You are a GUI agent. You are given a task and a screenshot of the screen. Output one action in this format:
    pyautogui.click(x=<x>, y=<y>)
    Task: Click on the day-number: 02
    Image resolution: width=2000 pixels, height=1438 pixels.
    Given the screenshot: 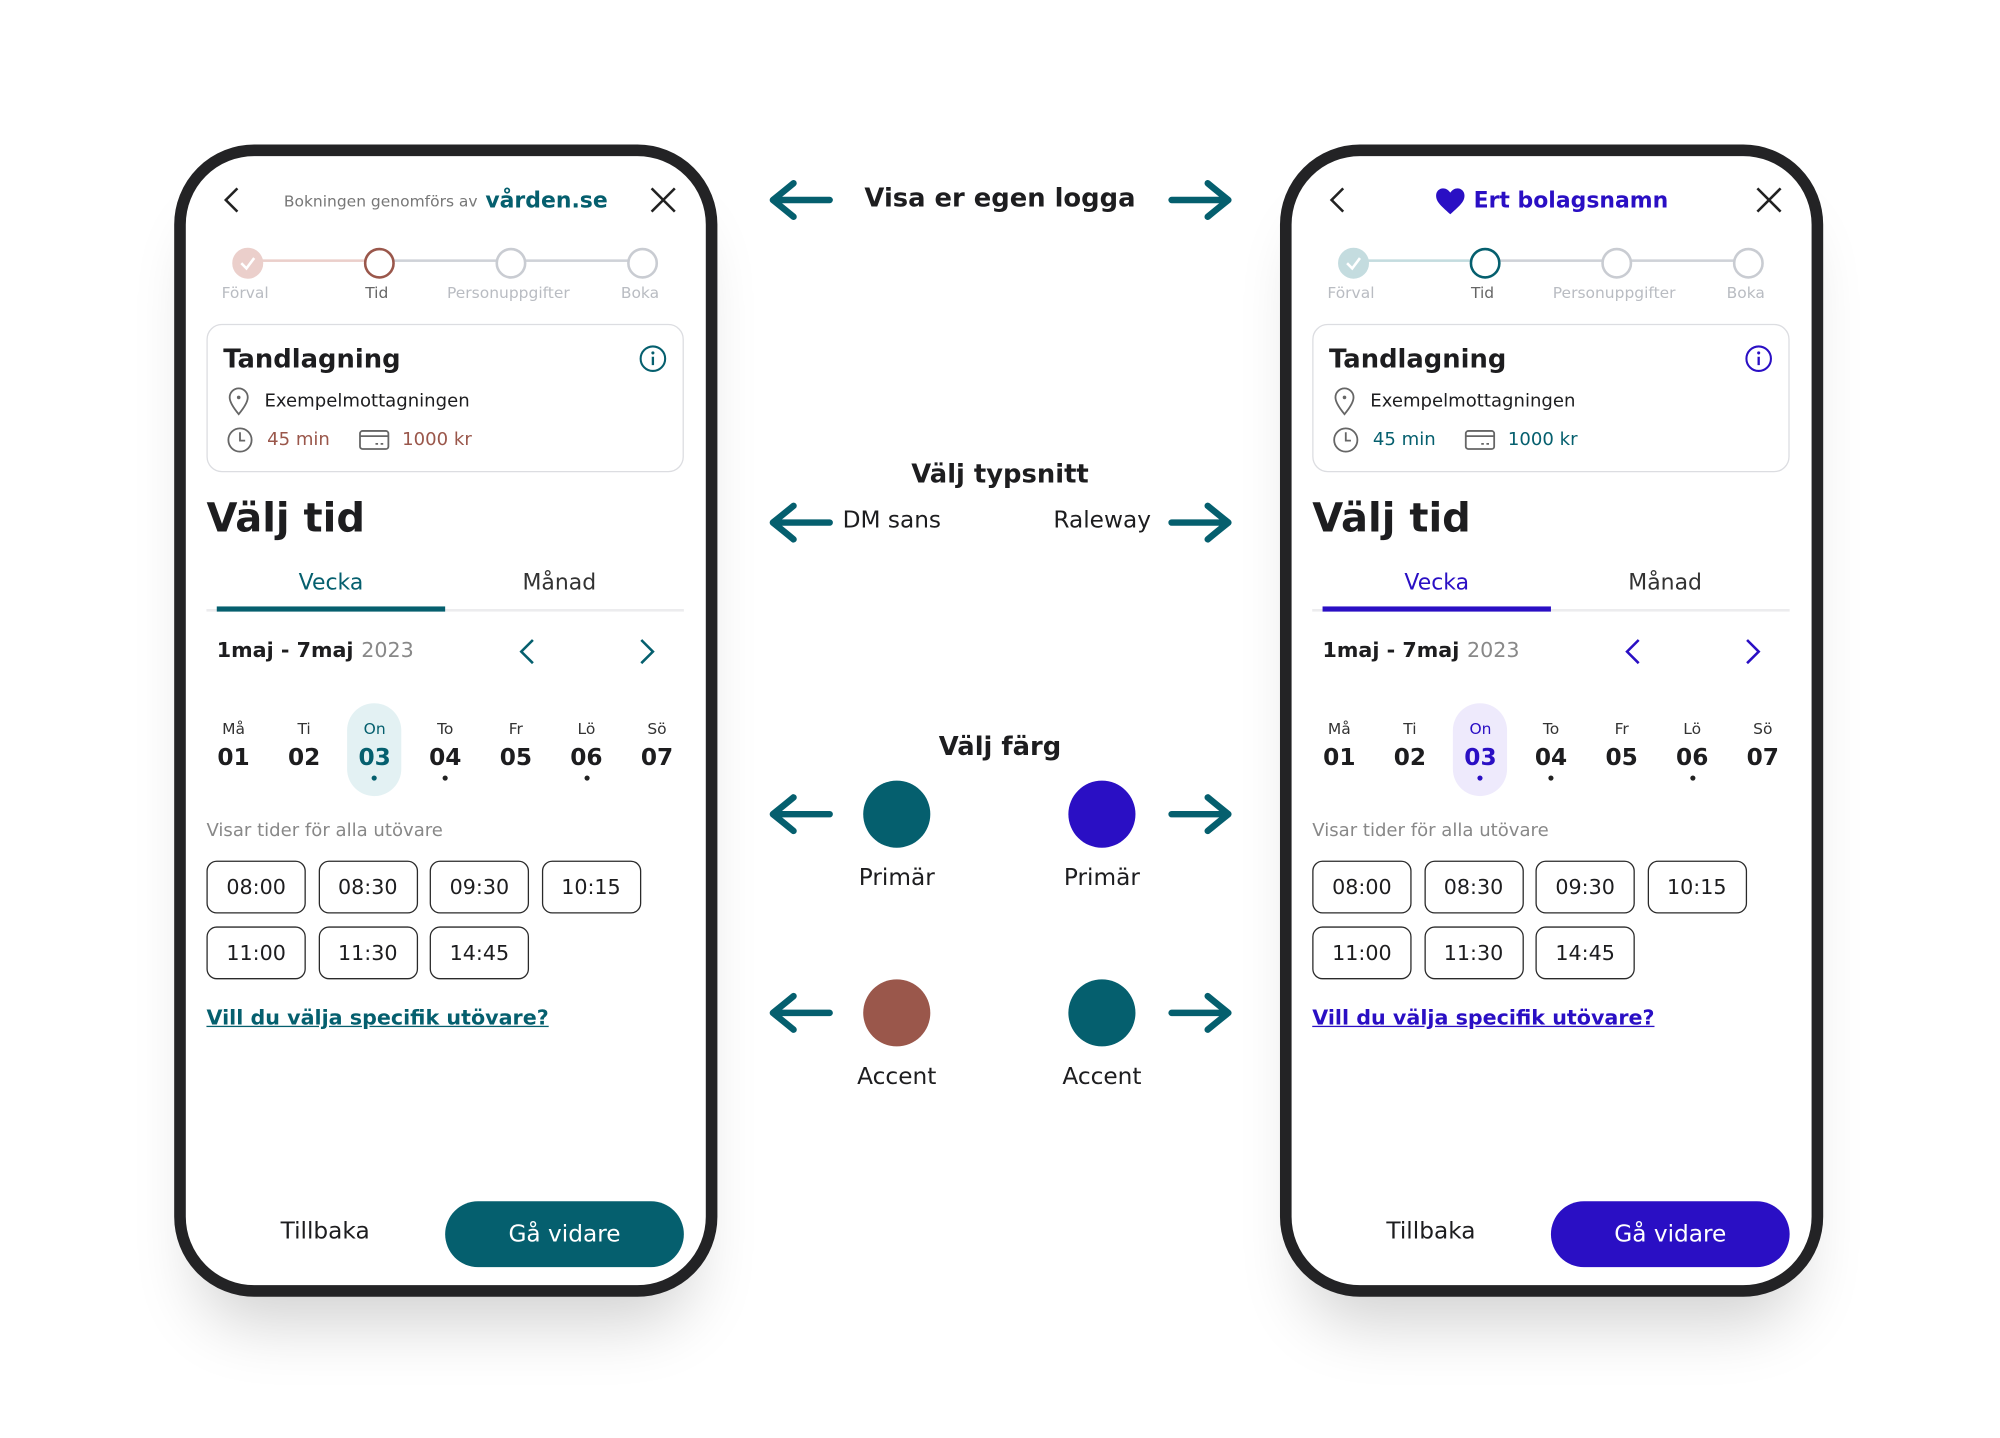 What is the action you would take?
    pyautogui.click(x=304, y=758)
    